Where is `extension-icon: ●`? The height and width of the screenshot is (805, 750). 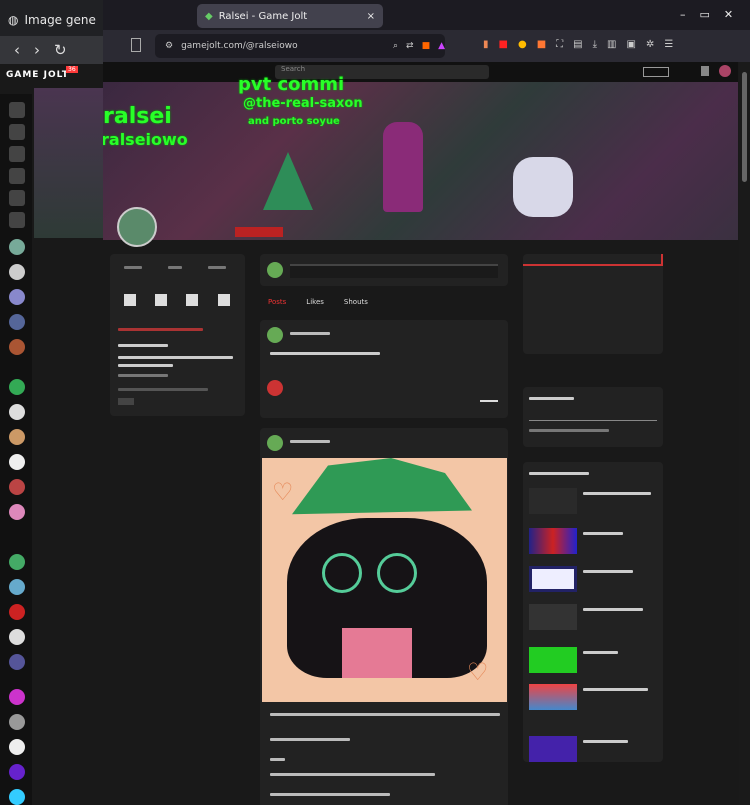 extension-icon: ● is located at coordinates (522, 44).